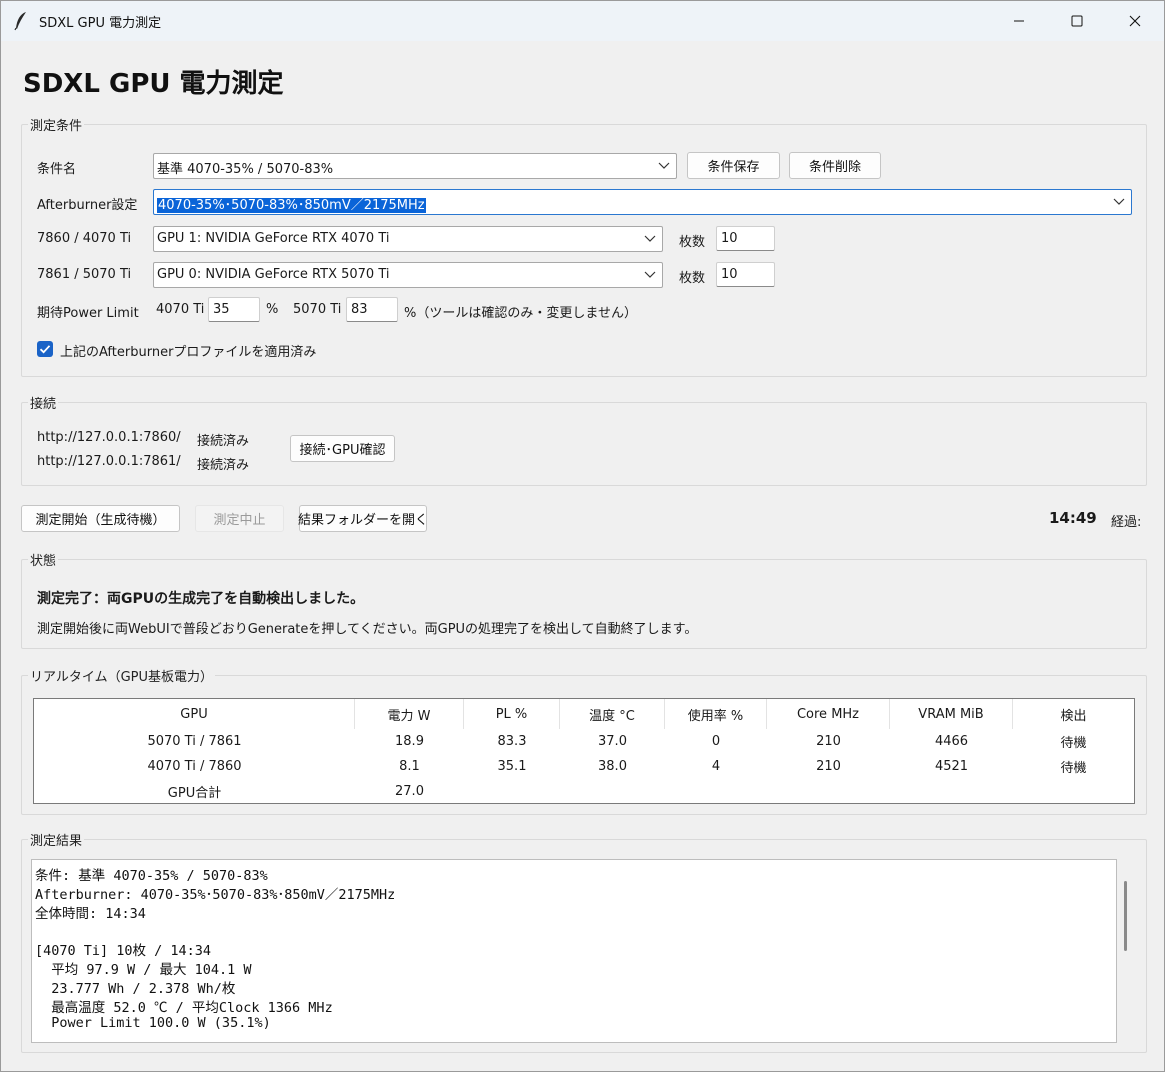 The image size is (1165, 1072). Describe the element at coordinates (153, 1023) in the screenshot. I see `result-line: Power Limit 100.0 W (35.1%)` at that location.